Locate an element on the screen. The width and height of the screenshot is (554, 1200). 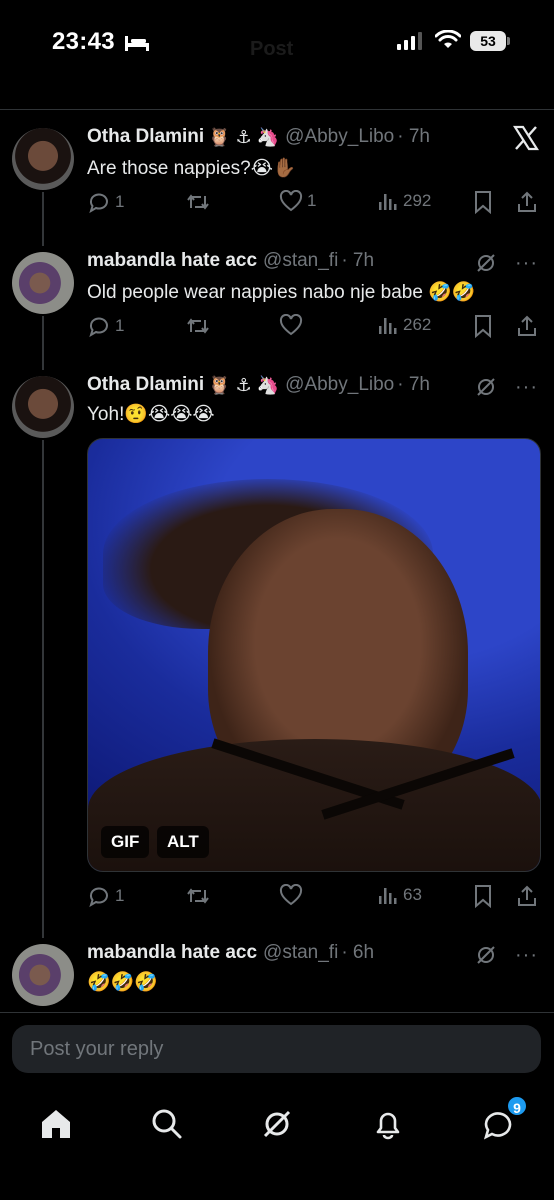
gif-badge: GIF is located at coordinates (125, 842).